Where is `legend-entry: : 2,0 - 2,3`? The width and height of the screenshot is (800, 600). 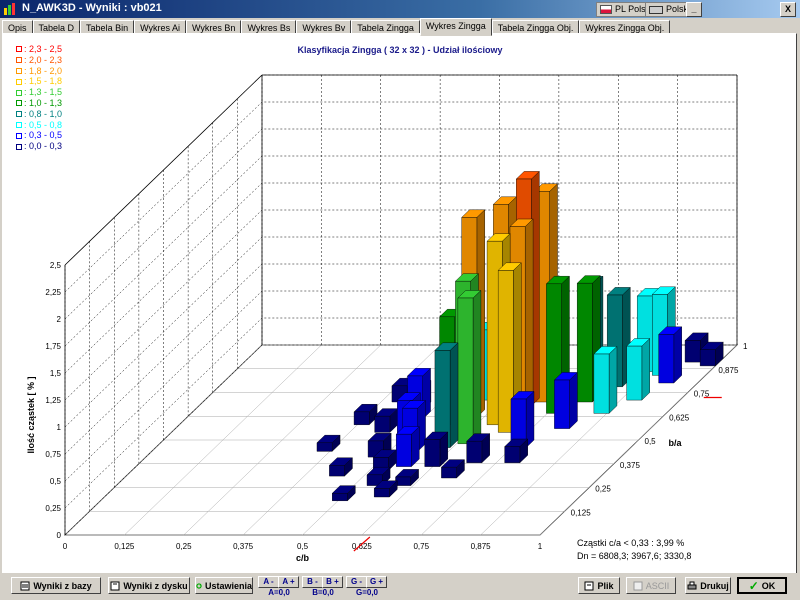 legend-entry: : 2,0 - 2,3 is located at coordinates (39, 60).